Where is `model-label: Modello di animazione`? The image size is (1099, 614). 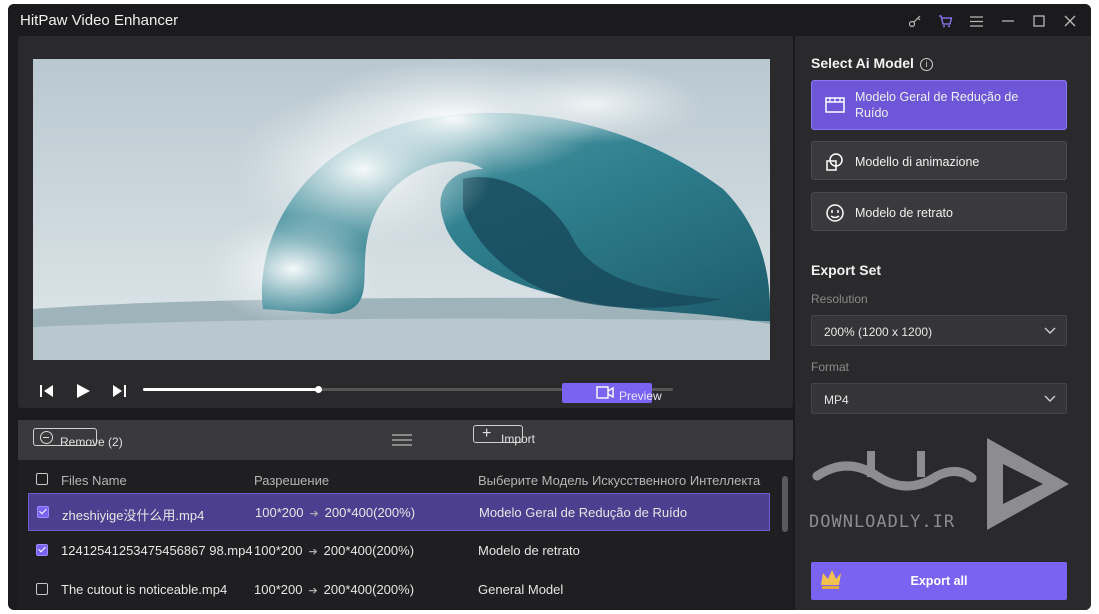
model-label: Modello di animazione is located at coordinates (917, 162).